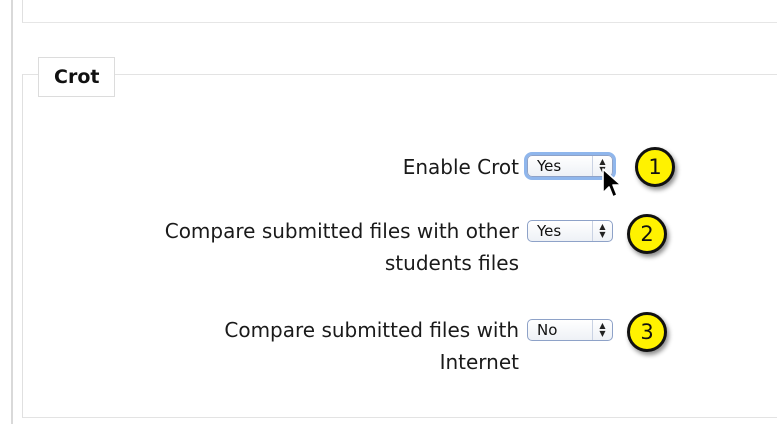  What do you see at coordinates (341, 231) in the screenshot?
I see `compare-students-label-line1: Compare submitted files with other` at bounding box center [341, 231].